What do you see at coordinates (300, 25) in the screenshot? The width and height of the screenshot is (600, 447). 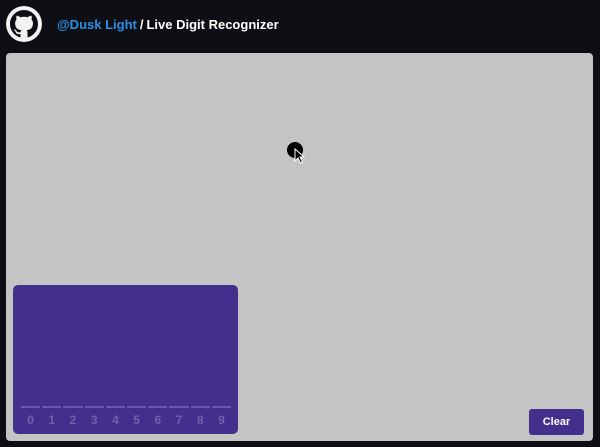 I see `header-bar: @Dusk Light / Live Digit Recognizer` at bounding box center [300, 25].